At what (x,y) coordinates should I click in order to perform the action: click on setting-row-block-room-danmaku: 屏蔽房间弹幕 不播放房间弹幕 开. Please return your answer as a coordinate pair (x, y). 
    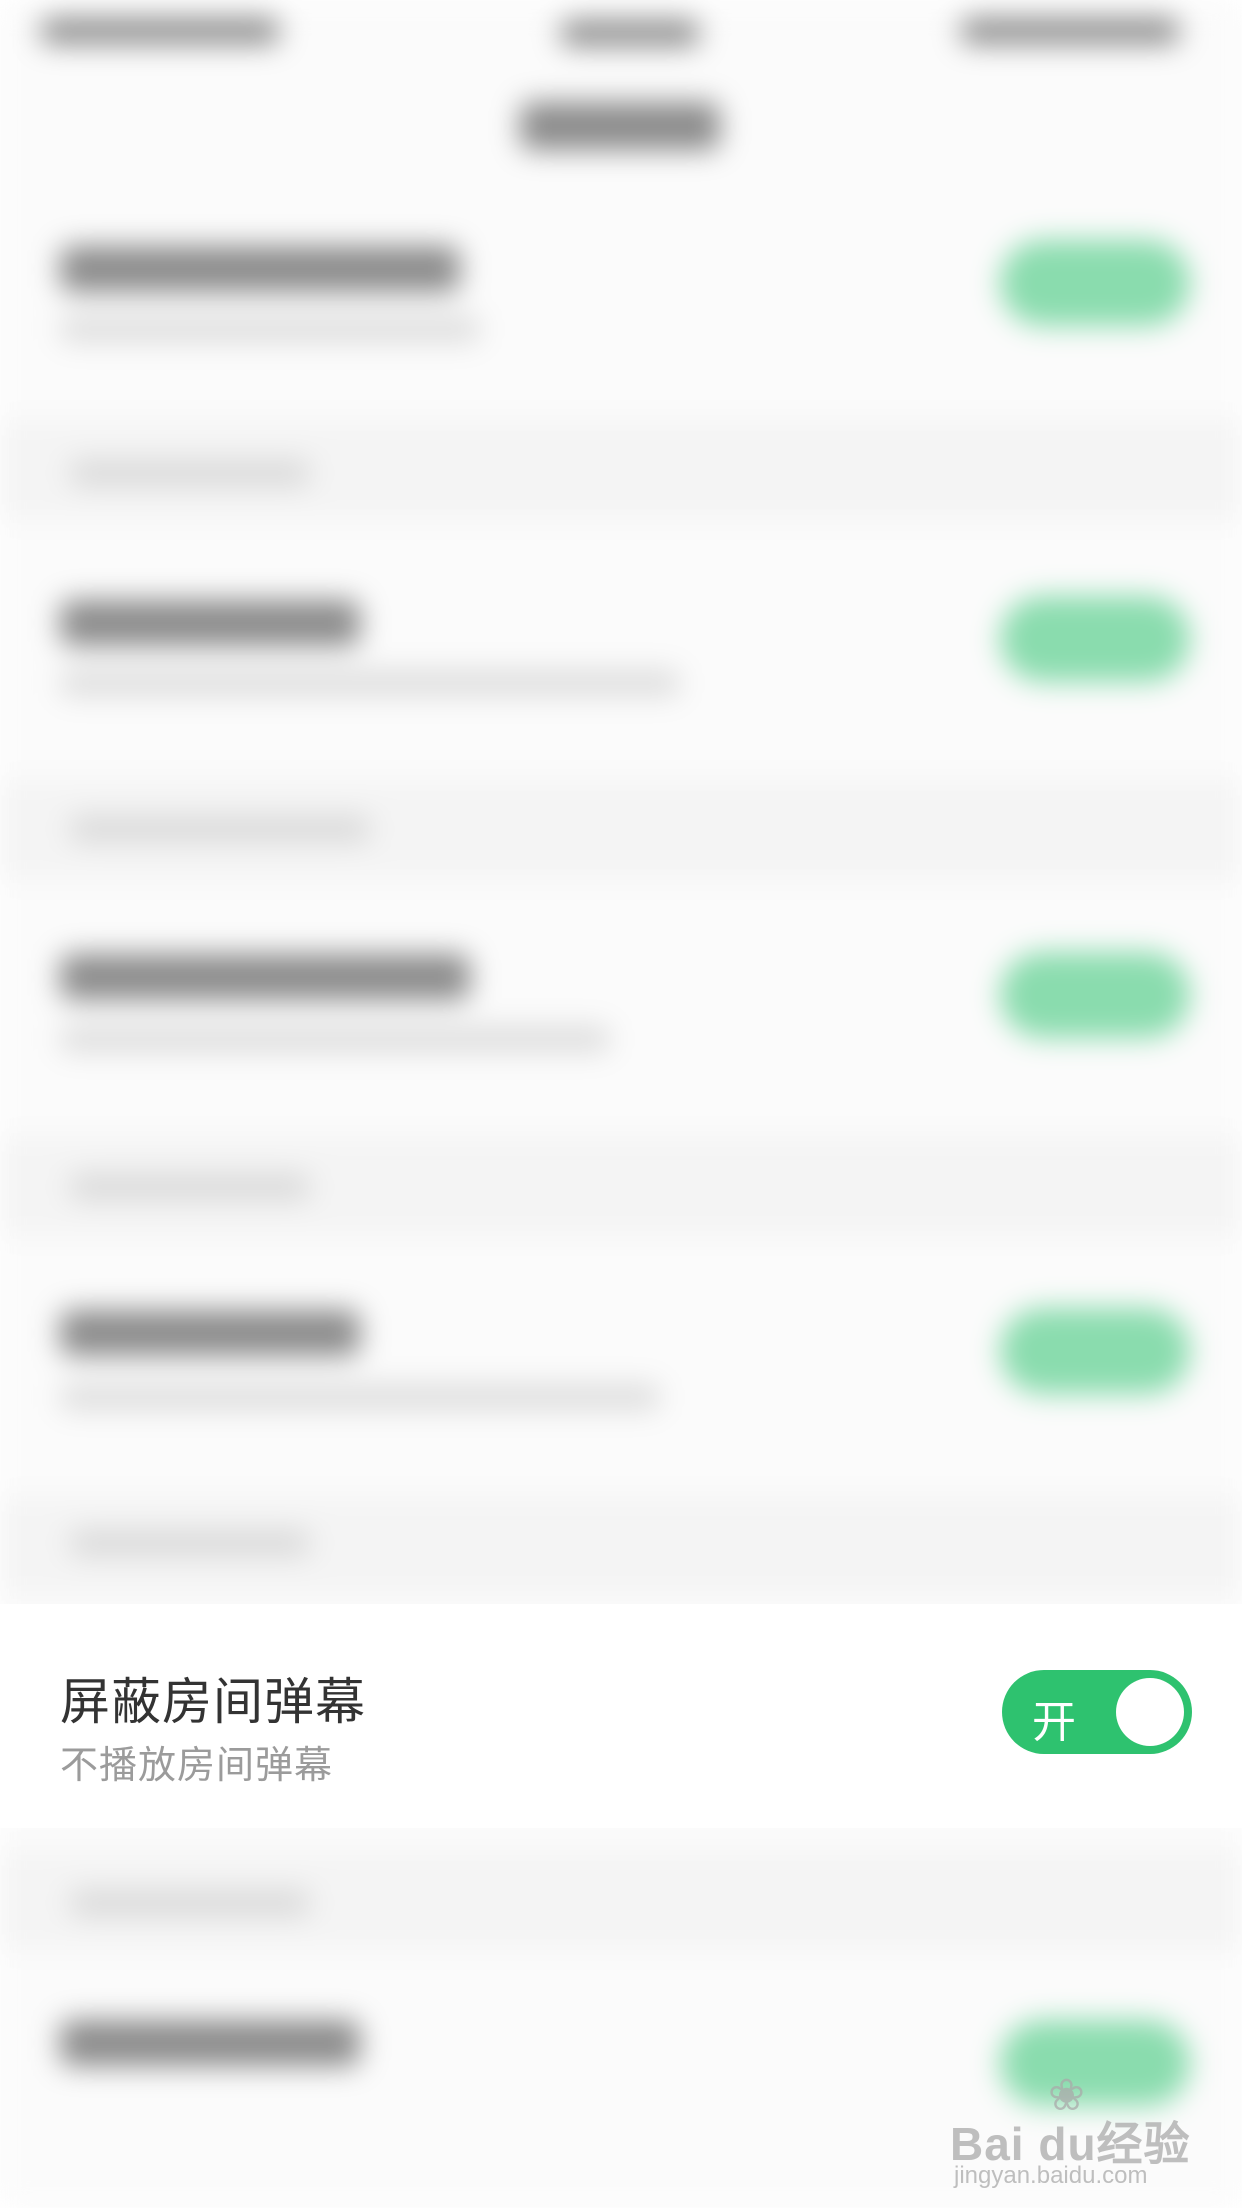
    Looking at the image, I should click on (621, 1716).